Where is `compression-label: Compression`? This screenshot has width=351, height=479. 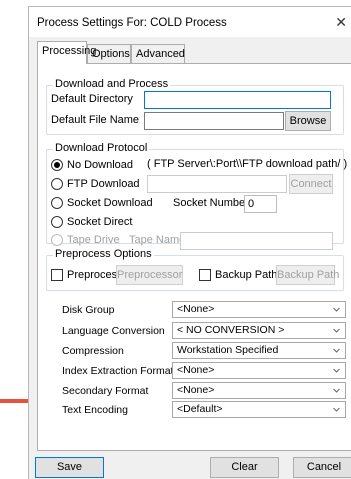
compression-label: Compression is located at coordinates (93, 351).